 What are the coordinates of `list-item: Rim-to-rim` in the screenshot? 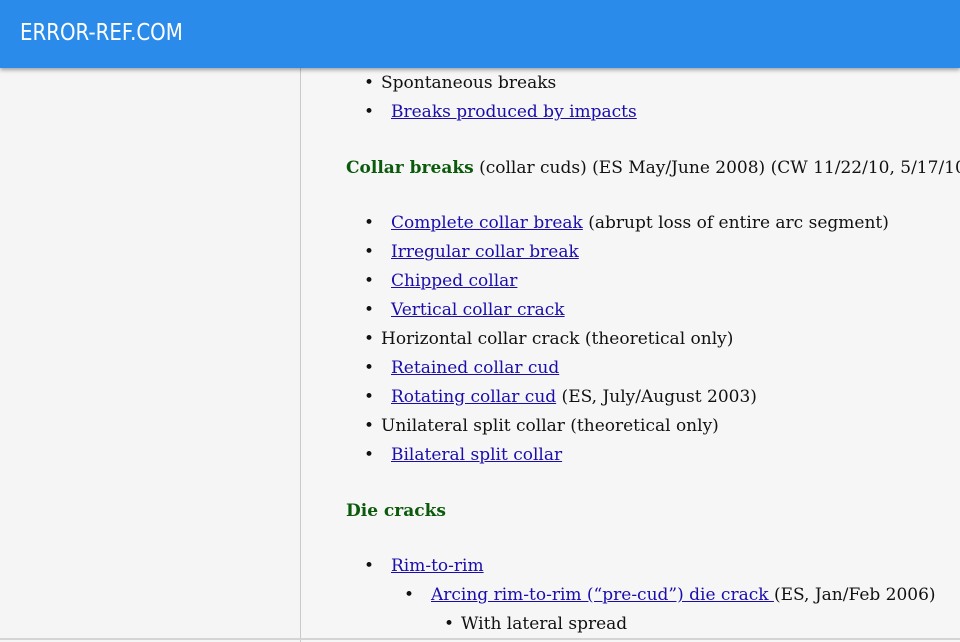 It's located at (437, 566).